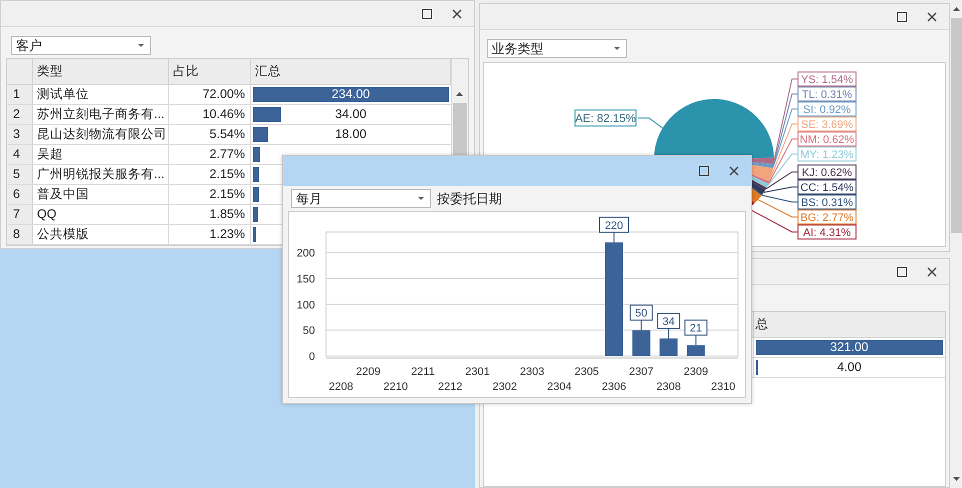 The height and width of the screenshot is (488, 962). I want to click on data-label: SI: 0.92%, so click(826, 110).